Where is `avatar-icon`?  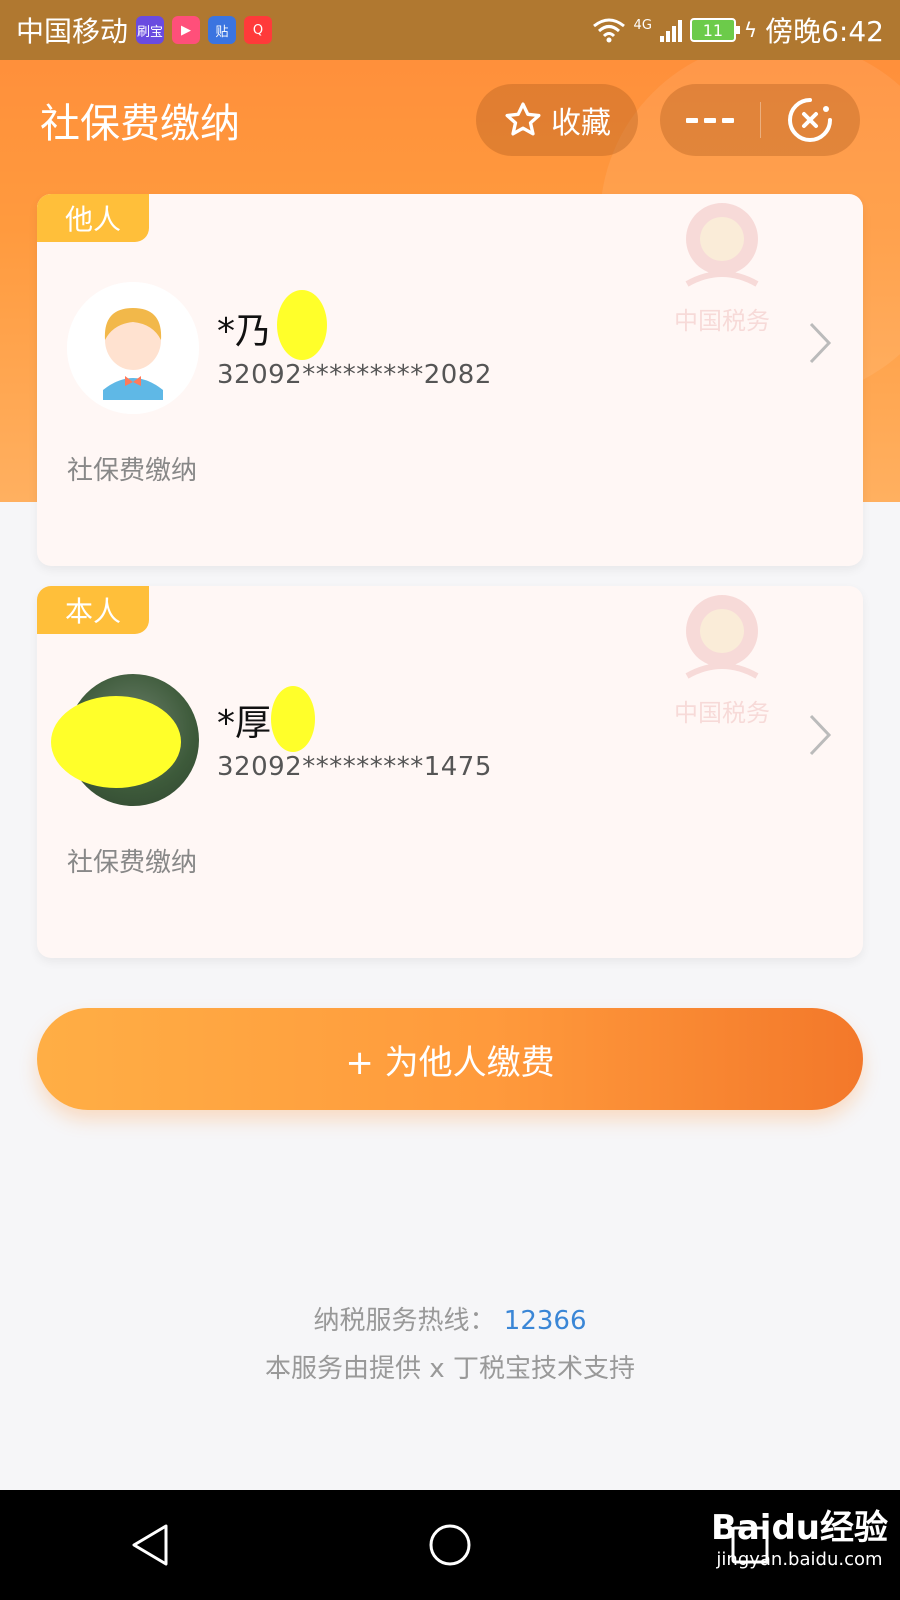
avatar-icon is located at coordinates (133, 348).